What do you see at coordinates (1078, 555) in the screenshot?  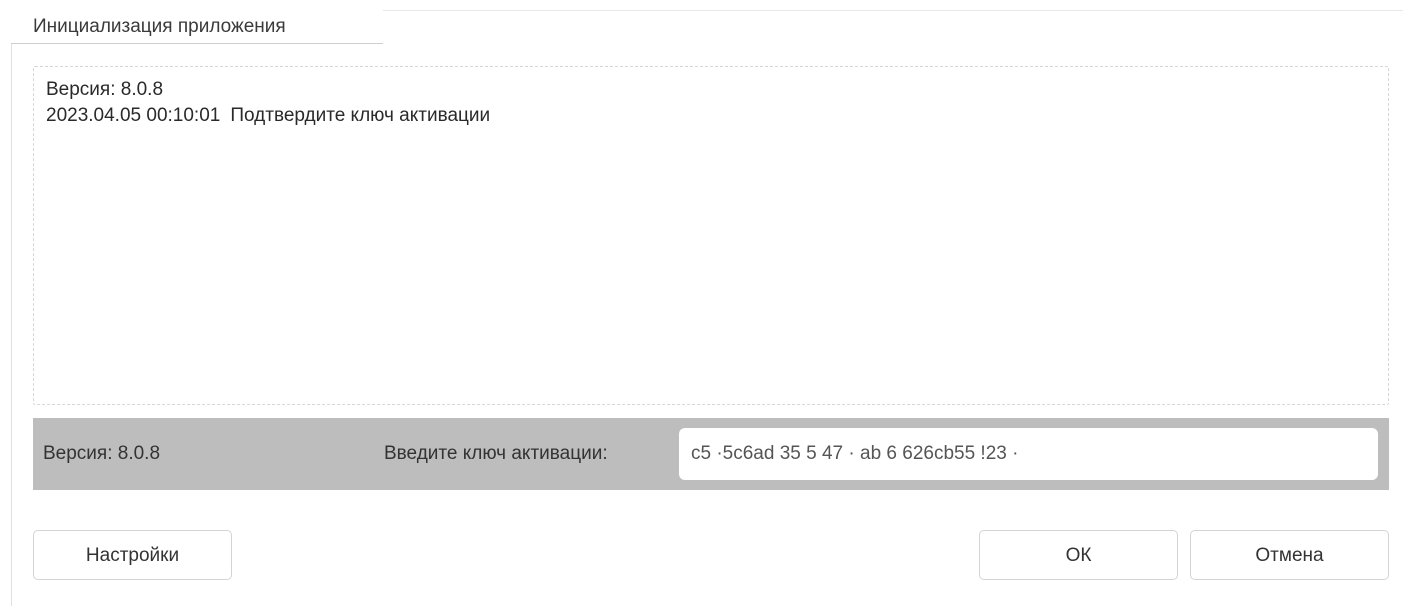 I see `ok-button: ОК` at bounding box center [1078, 555].